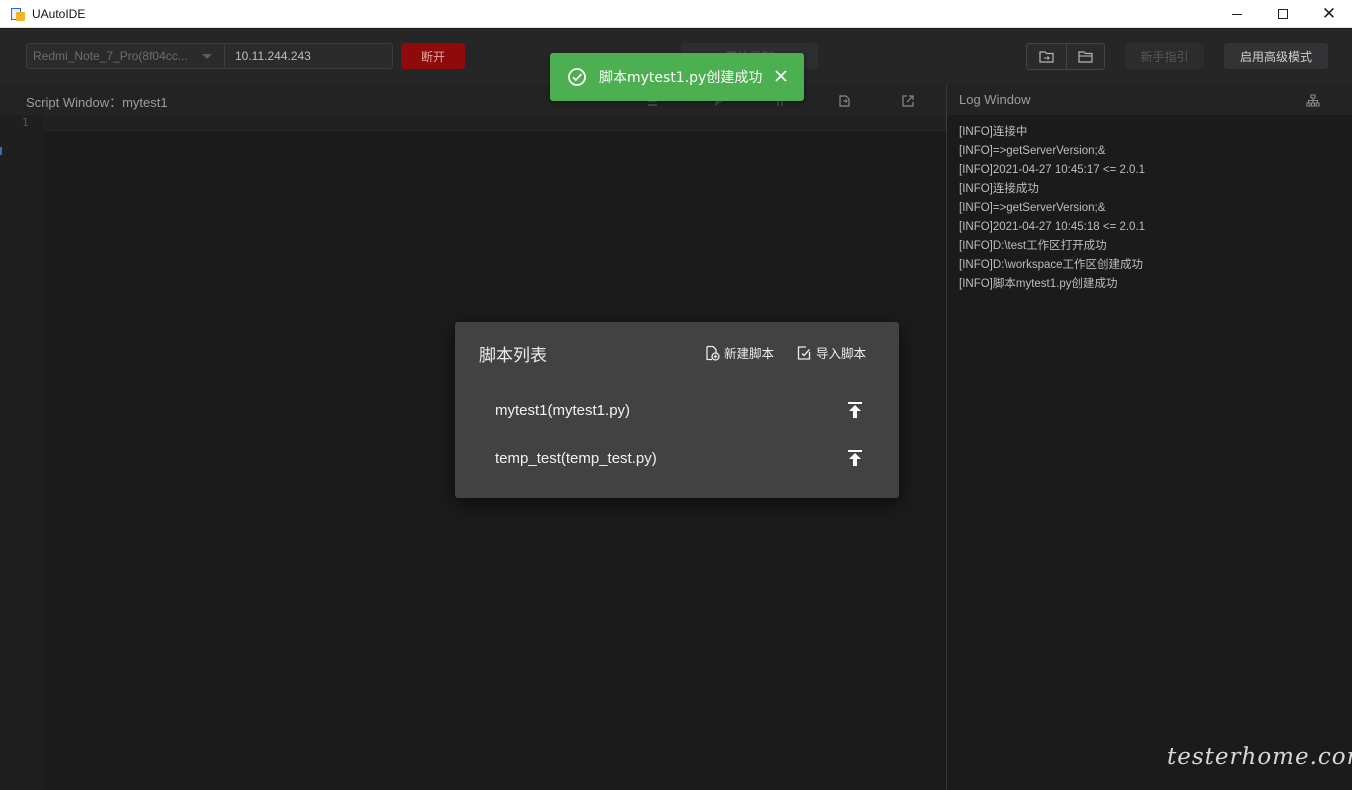  What do you see at coordinates (781, 76) in the screenshot?
I see `close-icon` at bounding box center [781, 76].